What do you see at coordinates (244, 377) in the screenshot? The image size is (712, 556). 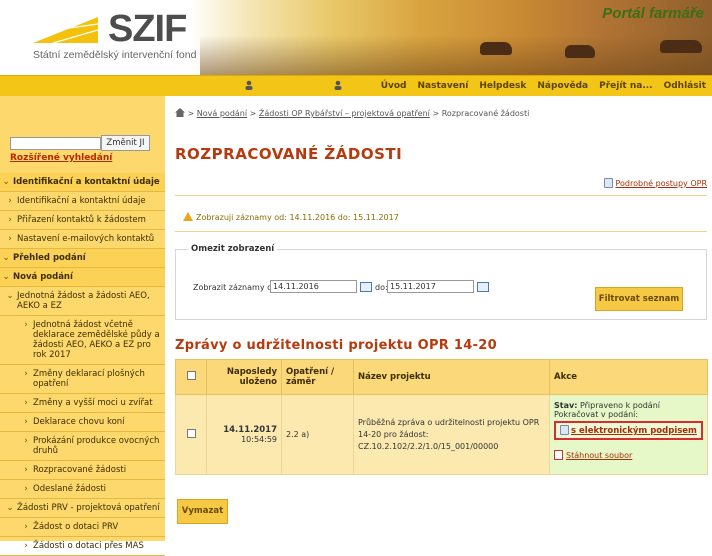 I see `col-last-saved: Naposledy uloženo` at bounding box center [244, 377].